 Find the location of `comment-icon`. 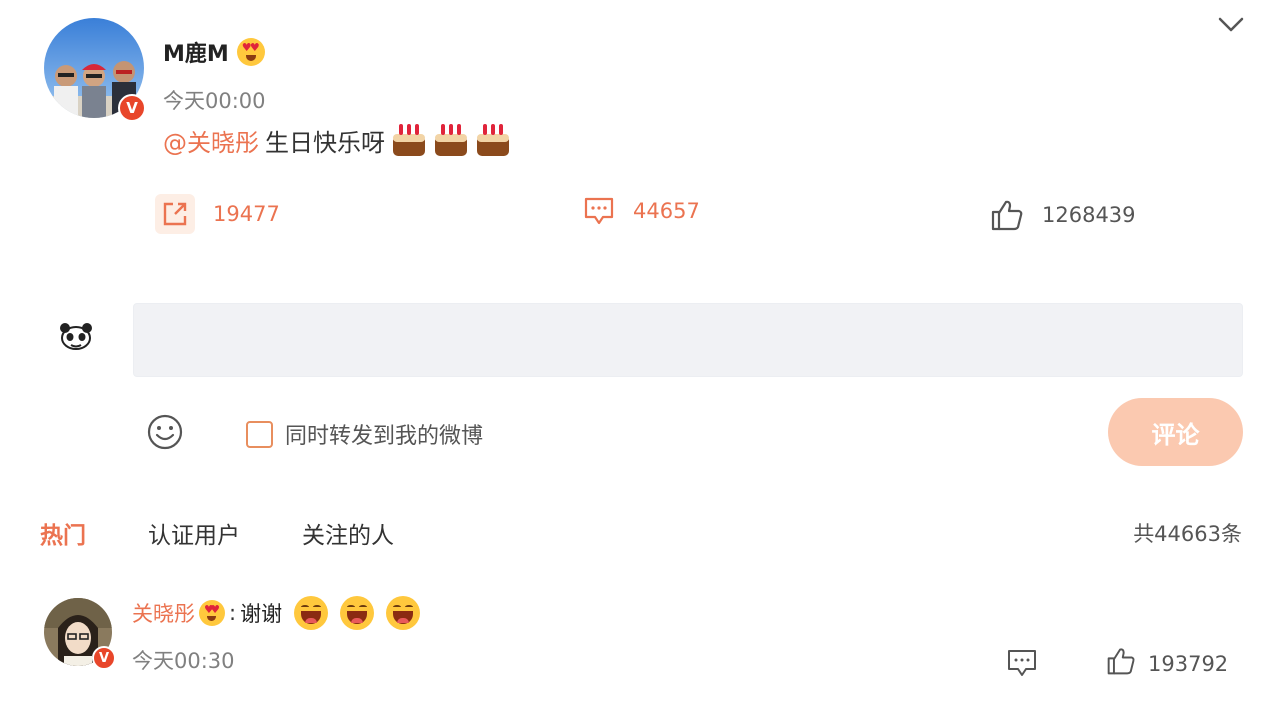

comment-icon is located at coordinates (599, 211).